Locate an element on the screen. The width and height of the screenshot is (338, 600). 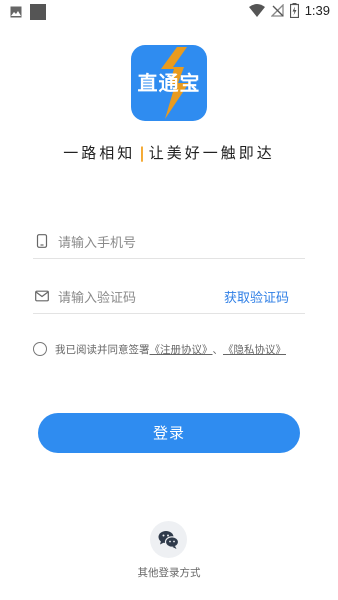
phone-icon is located at coordinates (42, 241).